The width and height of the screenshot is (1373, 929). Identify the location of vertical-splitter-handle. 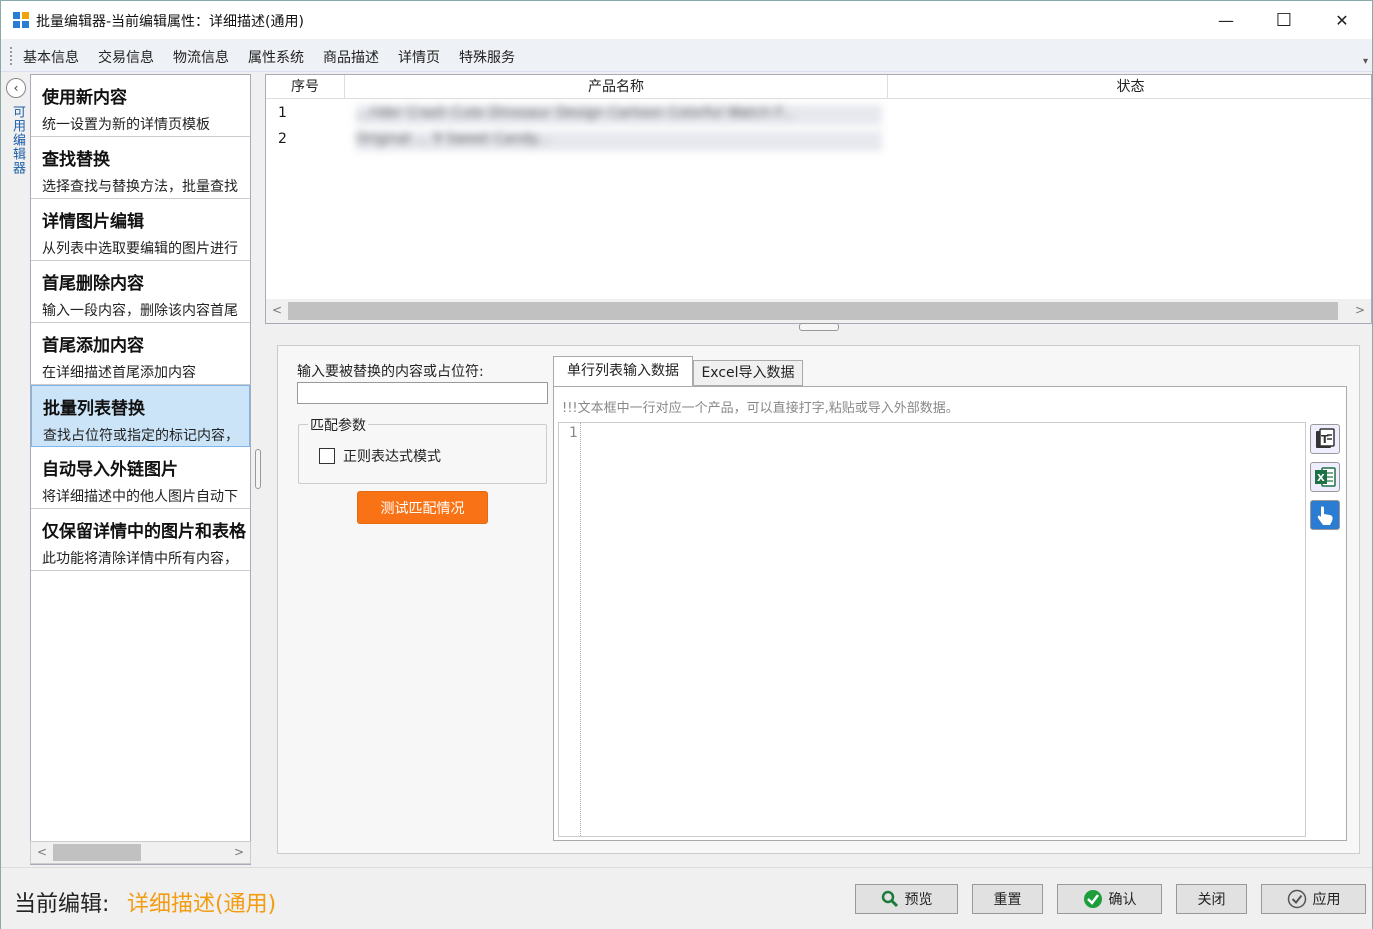
(258, 469).